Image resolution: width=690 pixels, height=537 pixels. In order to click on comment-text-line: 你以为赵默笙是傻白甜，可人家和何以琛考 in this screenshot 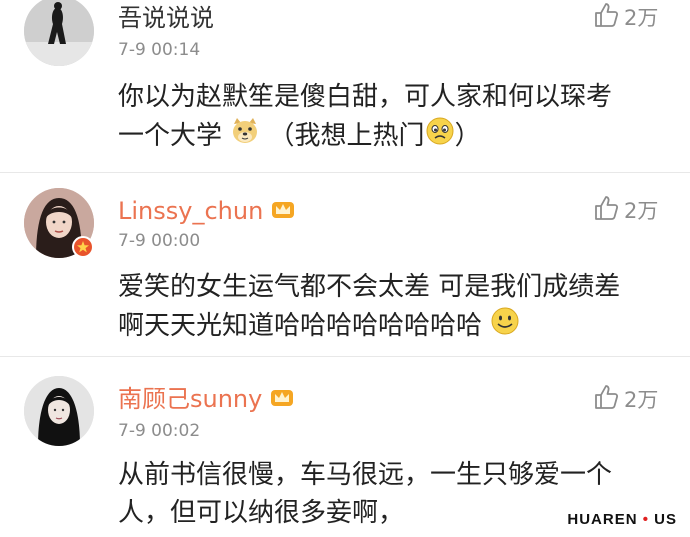, I will do `click(365, 97)`.